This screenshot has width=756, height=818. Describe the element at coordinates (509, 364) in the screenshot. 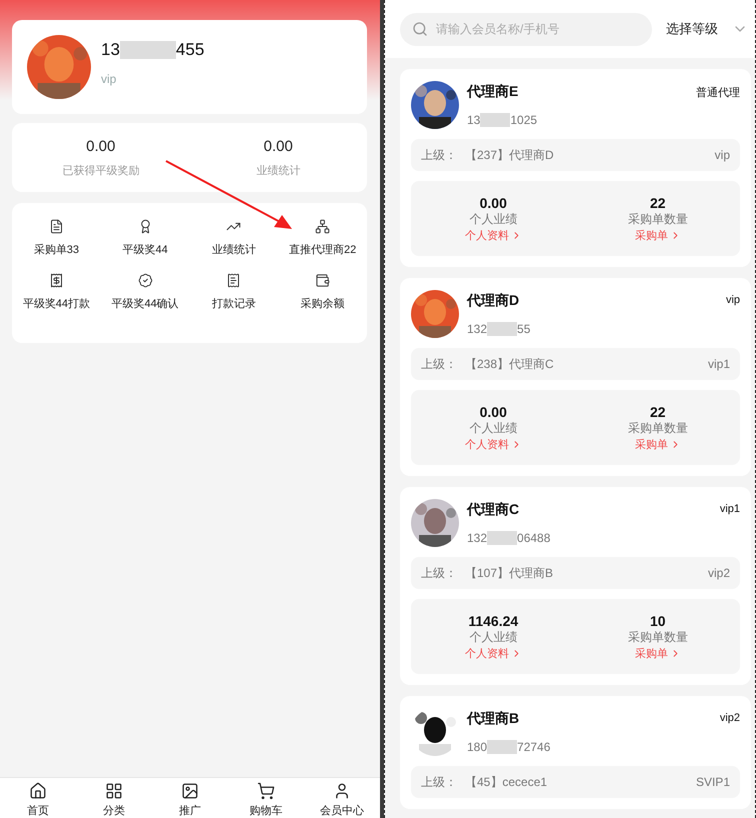

I see `parent-name: 【238】代理商C` at that location.